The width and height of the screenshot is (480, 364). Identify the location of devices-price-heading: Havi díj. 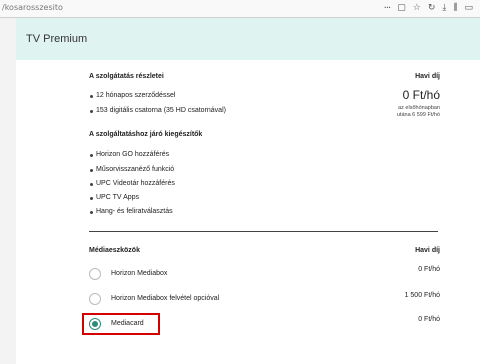
(427, 250).